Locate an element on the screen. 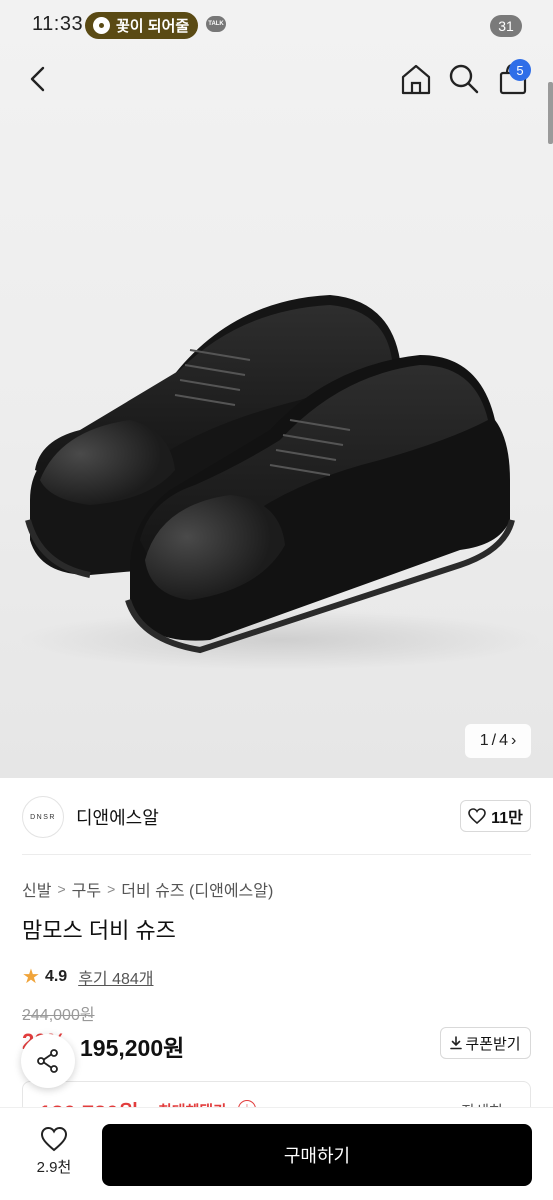 Image resolution: width=553 pixels, height=1200 pixels. share-button is located at coordinates (48, 1061).